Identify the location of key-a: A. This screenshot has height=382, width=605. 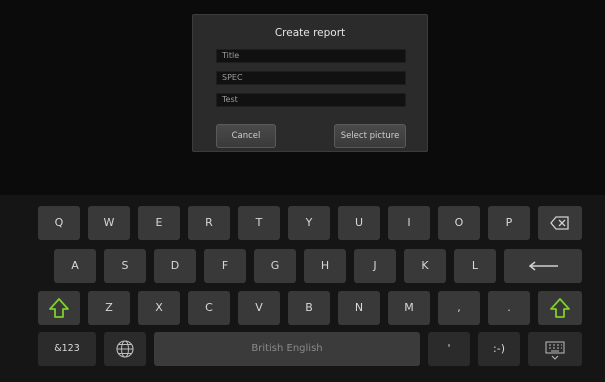
(75, 266).